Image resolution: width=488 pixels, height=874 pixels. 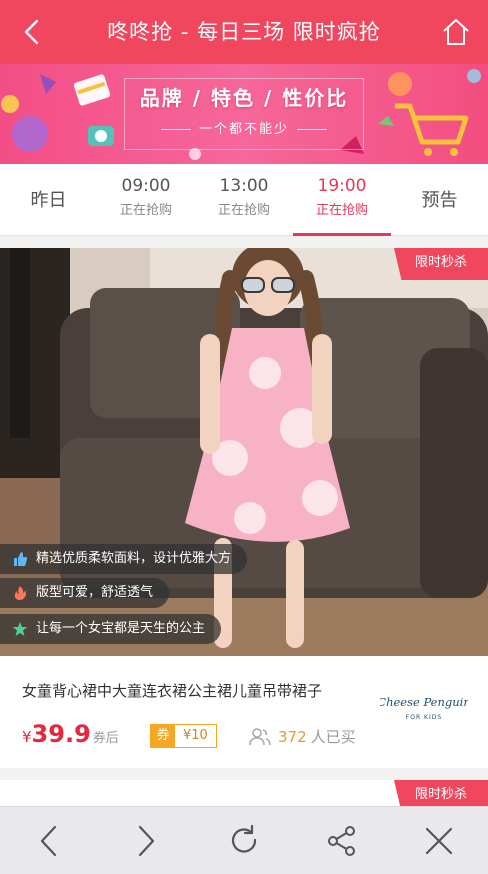 I want to click on people-icon, so click(x=260, y=736).